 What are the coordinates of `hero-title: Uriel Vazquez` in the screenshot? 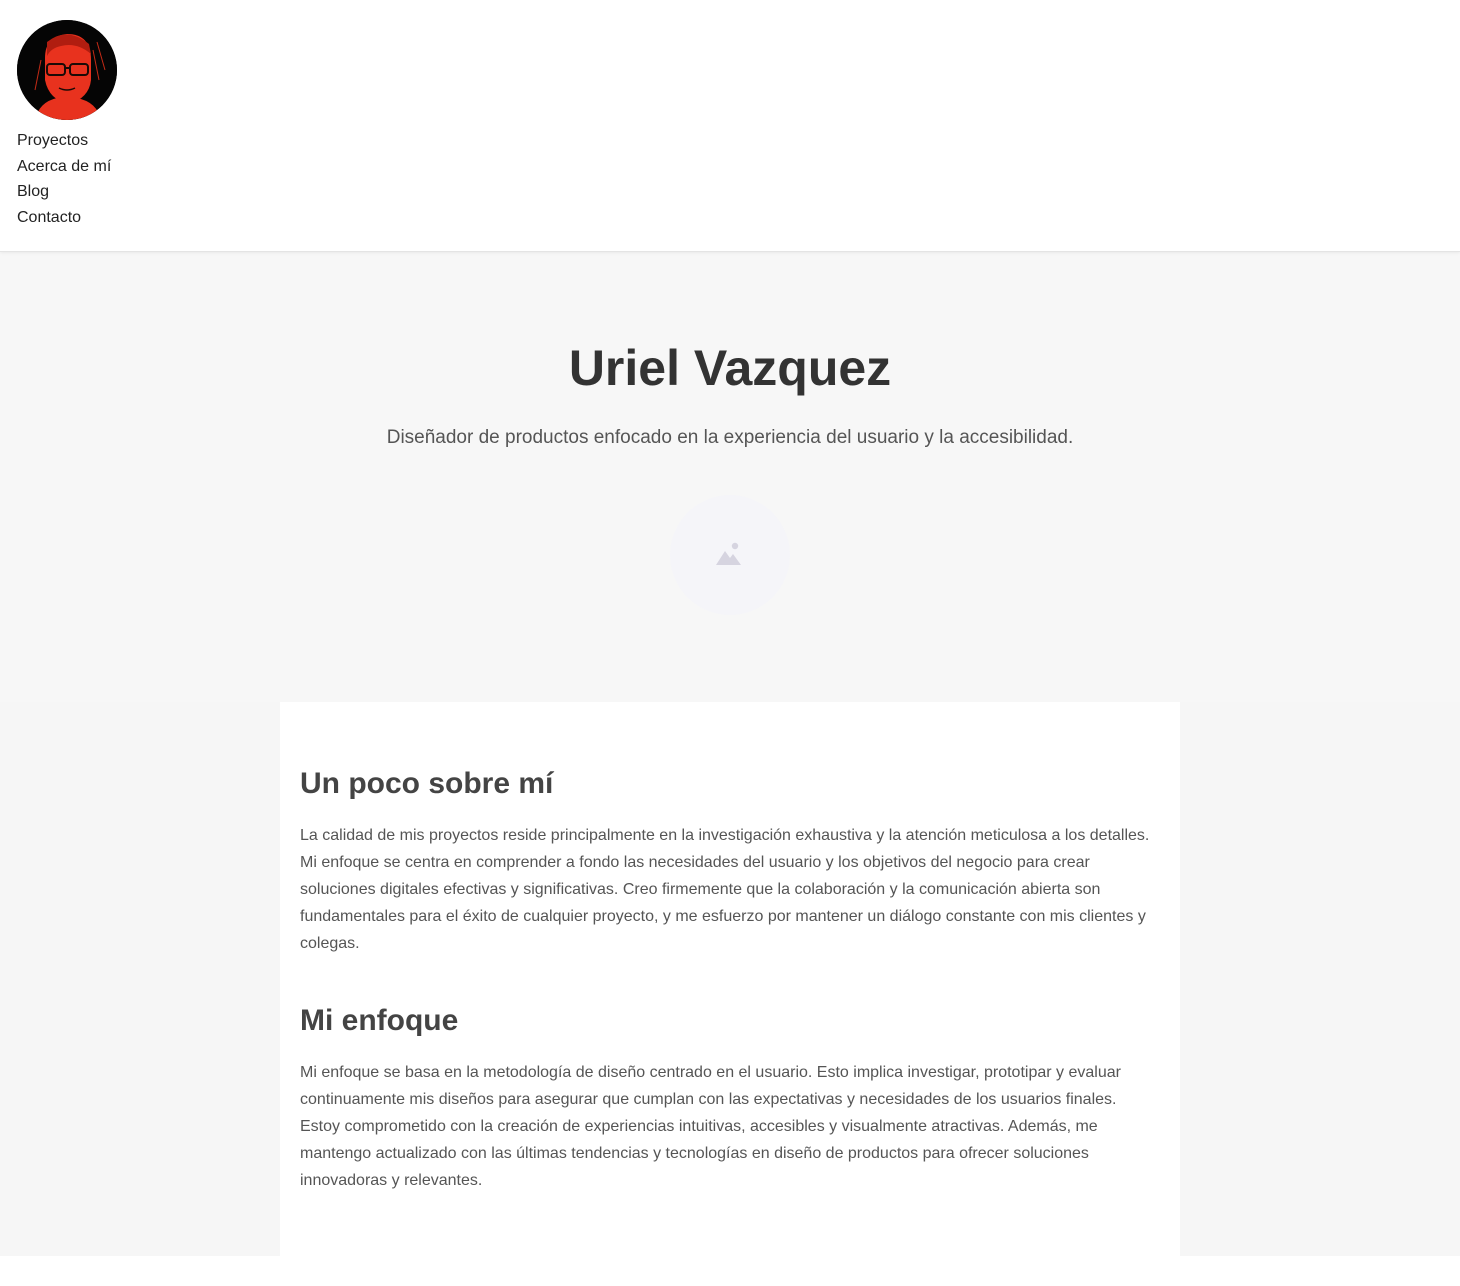 It's located at (730, 368).